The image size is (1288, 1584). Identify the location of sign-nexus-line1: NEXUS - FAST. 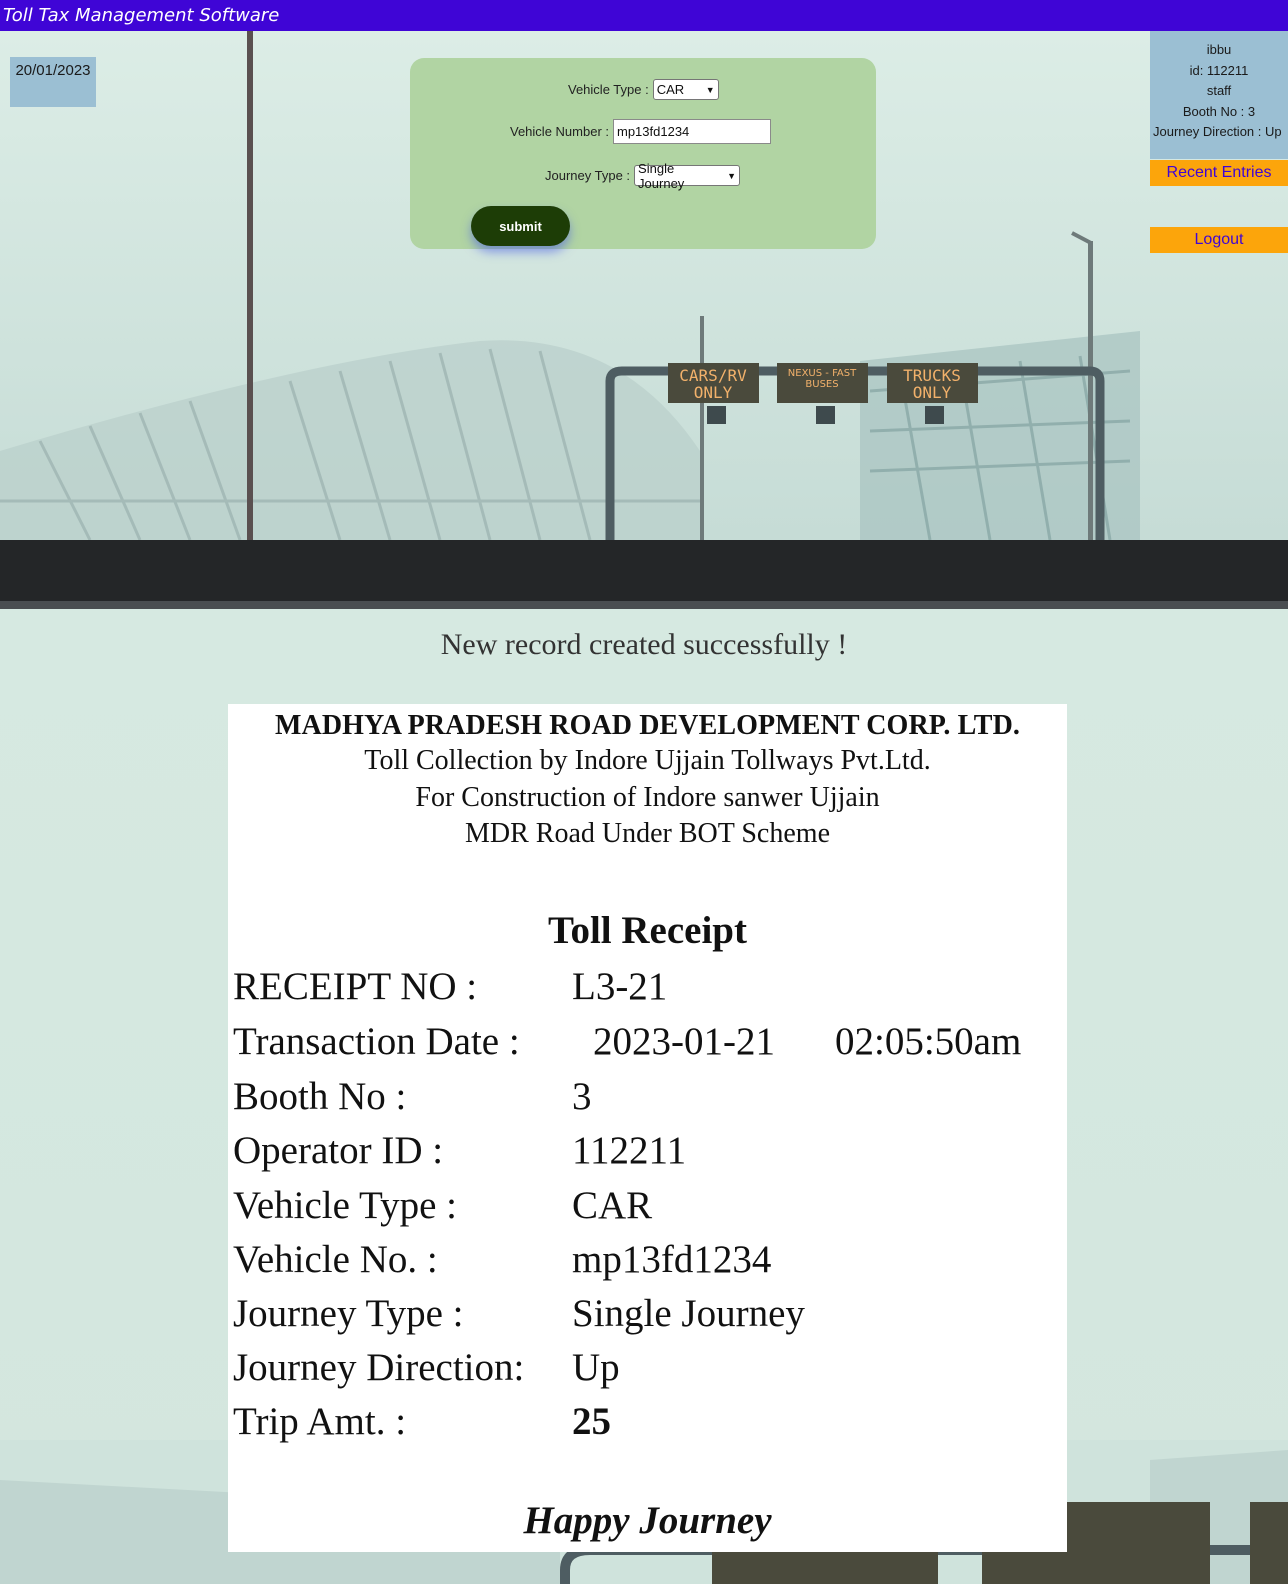
(822, 373).